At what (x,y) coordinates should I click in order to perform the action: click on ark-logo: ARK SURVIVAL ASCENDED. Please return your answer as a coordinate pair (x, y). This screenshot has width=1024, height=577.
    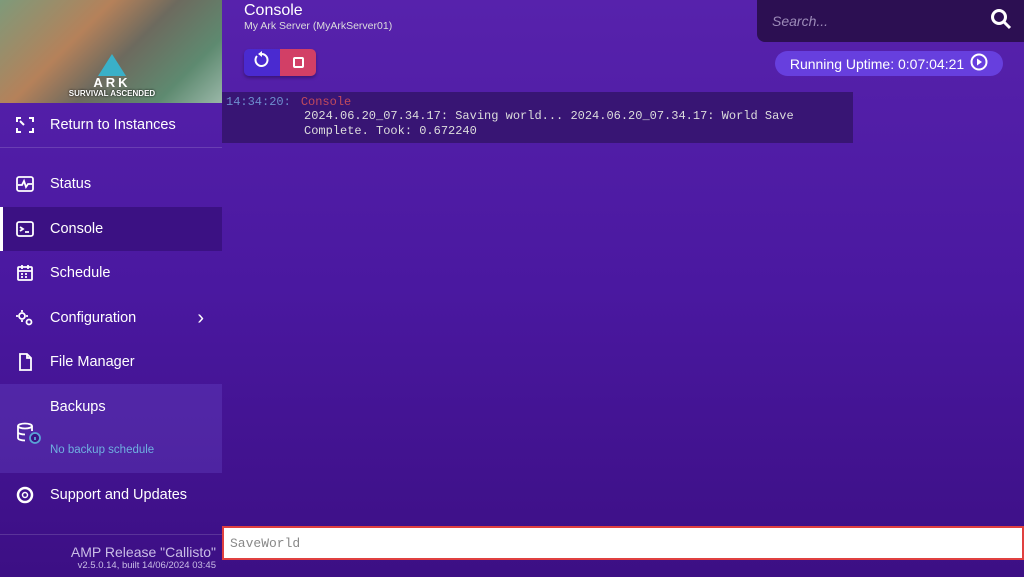
    Looking at the image, I should click on (112, 78).